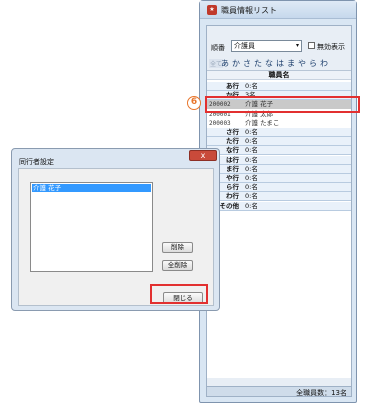 This screenshot has height=405, width=370. I want to click on list-group-row: や行 0:名, so click(279, 178).